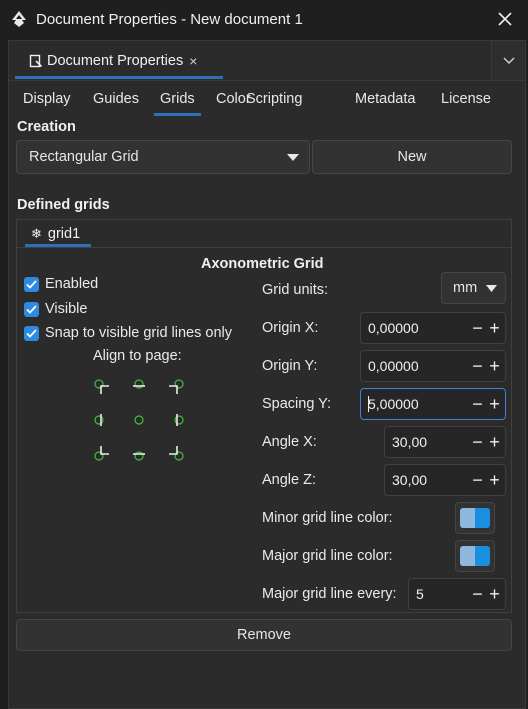 The image size is (528, 709). I want to click on enabled-checkbox: Enabled, so click(61, 284).